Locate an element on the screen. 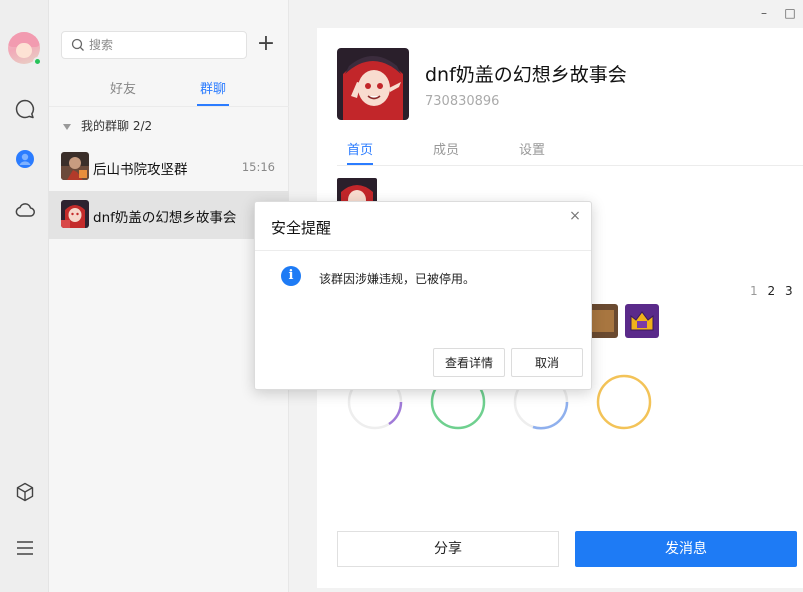 The width and height of the screenshot is (803, 592). cloud-icon is located at coordinates (25, 210).